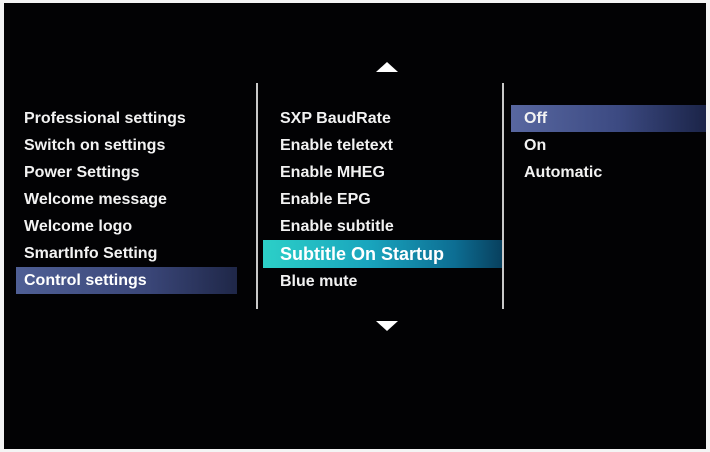  I want to click on submenu-item-sxp-baudrate: SXP BaudRate, so click(381, 118).